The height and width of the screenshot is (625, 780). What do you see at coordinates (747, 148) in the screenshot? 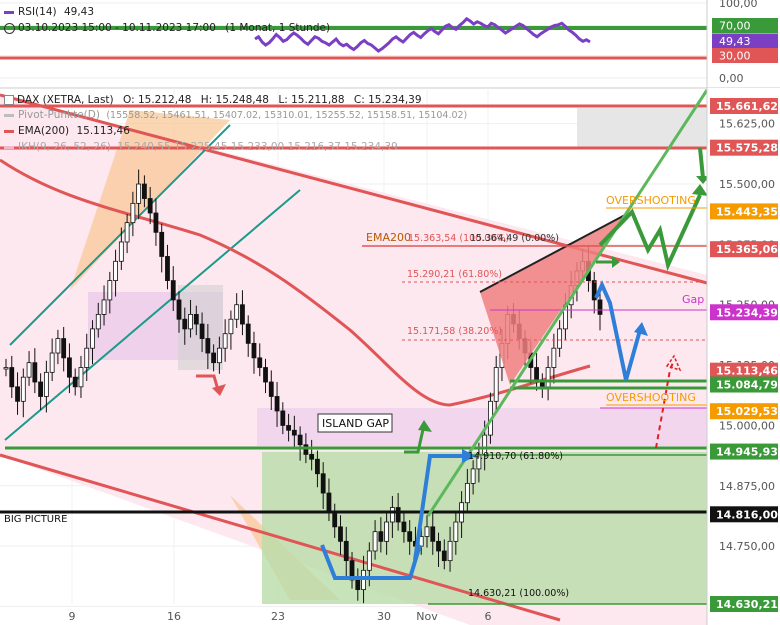
I see `price-box-label: 15.575,28` at bounding box center [747, 148].